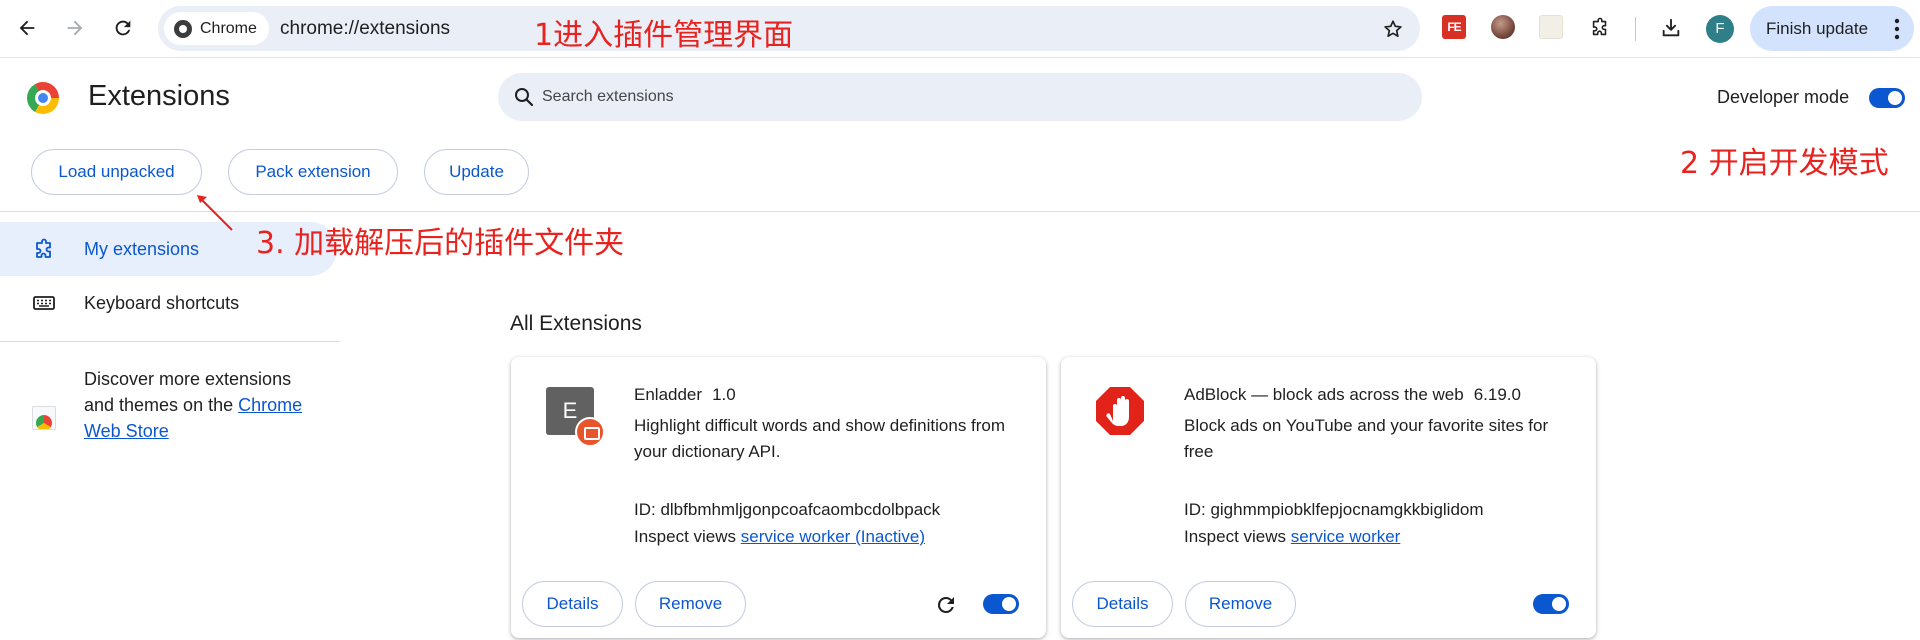  I want to click on finish-update-button: Finish update, so click(1832, 28).